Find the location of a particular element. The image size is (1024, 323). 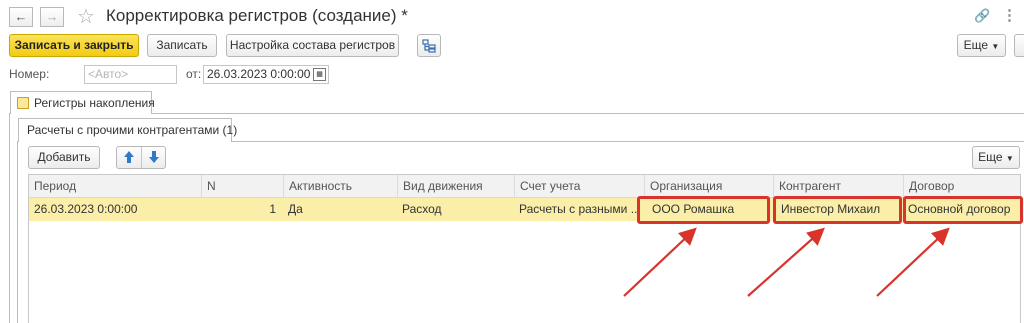

annotation-arrows is located at coordinates (786, 262).